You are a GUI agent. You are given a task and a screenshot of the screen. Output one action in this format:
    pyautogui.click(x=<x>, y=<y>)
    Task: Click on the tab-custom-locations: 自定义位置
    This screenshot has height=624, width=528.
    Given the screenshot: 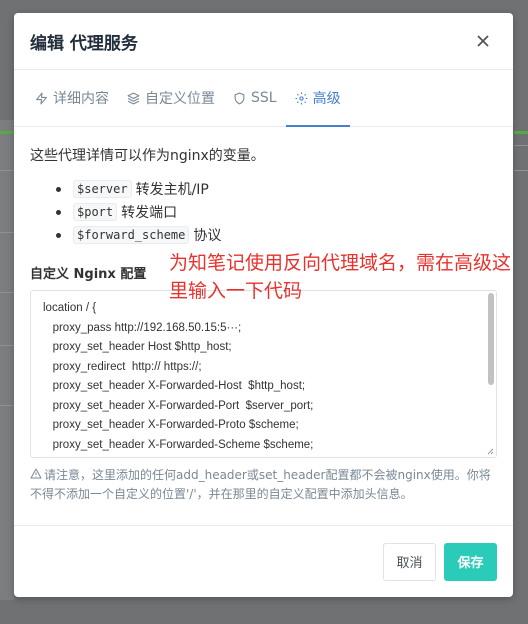 What is the action you would take?
    pyautogui.click(x=171, y=98)
    